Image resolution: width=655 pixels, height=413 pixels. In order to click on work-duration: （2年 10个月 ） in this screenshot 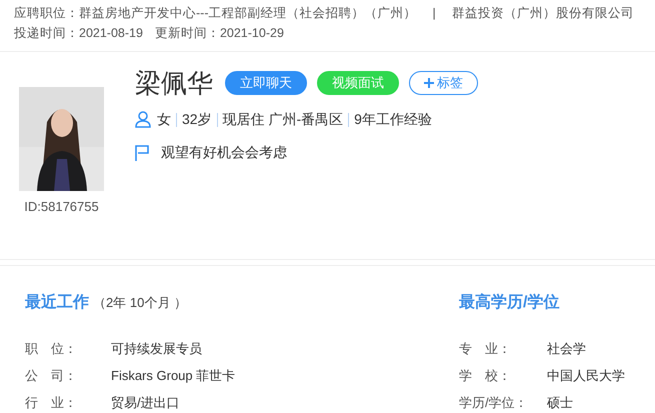, I will do `click(140, 303)`.